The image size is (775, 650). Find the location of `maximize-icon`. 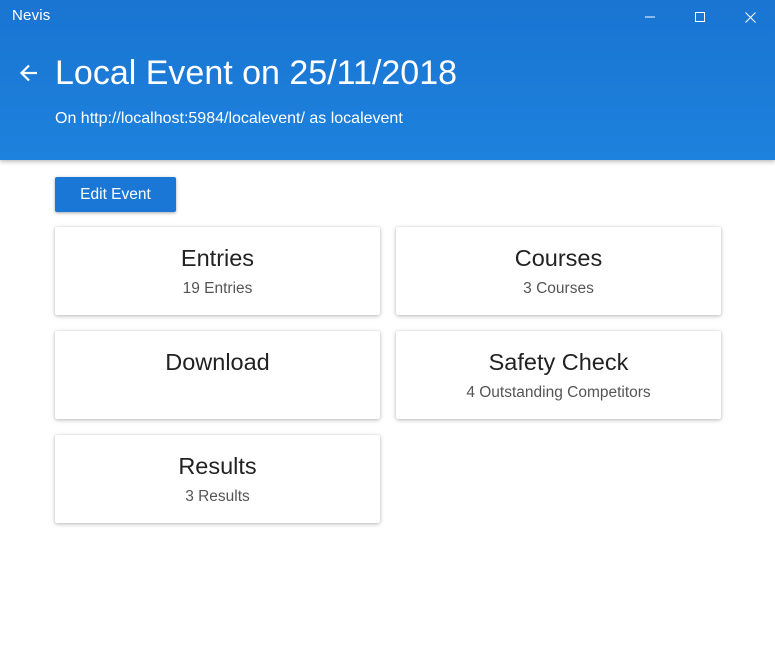

maximize-icon is located at coordinates (700, 17).